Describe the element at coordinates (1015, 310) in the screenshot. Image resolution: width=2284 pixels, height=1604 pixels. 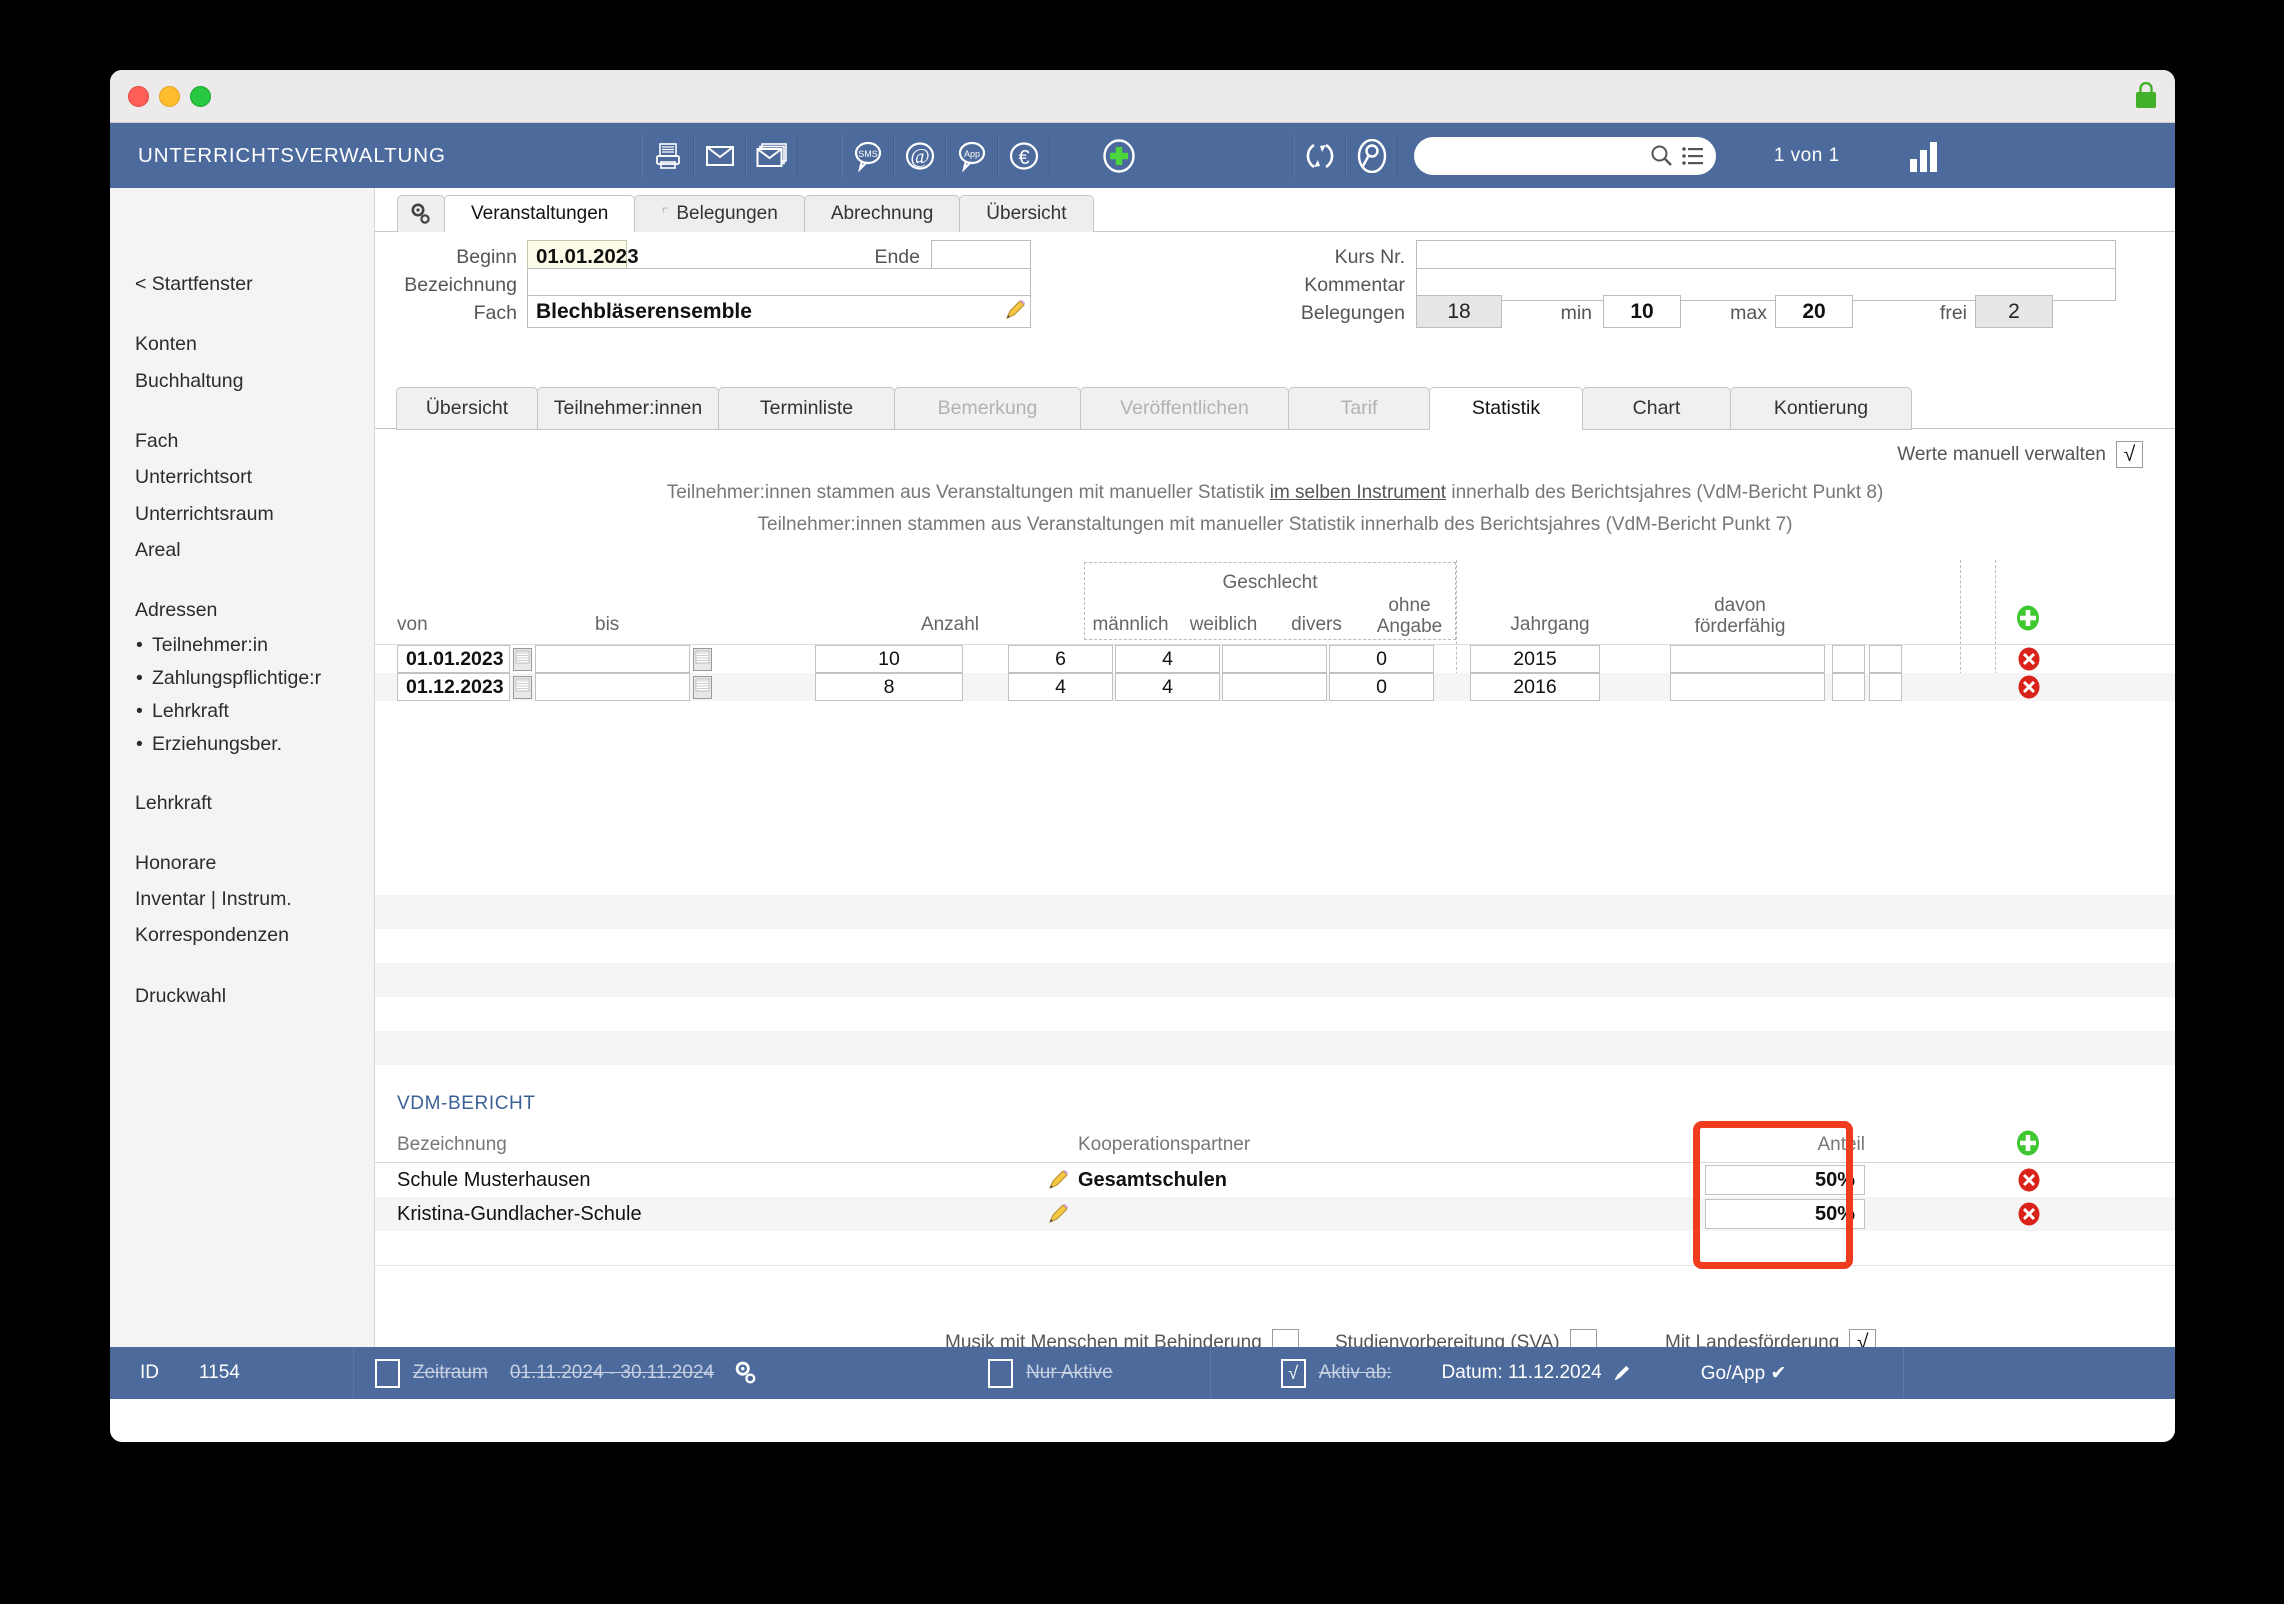
I see `fach-edit-pencil-icon` at that location.